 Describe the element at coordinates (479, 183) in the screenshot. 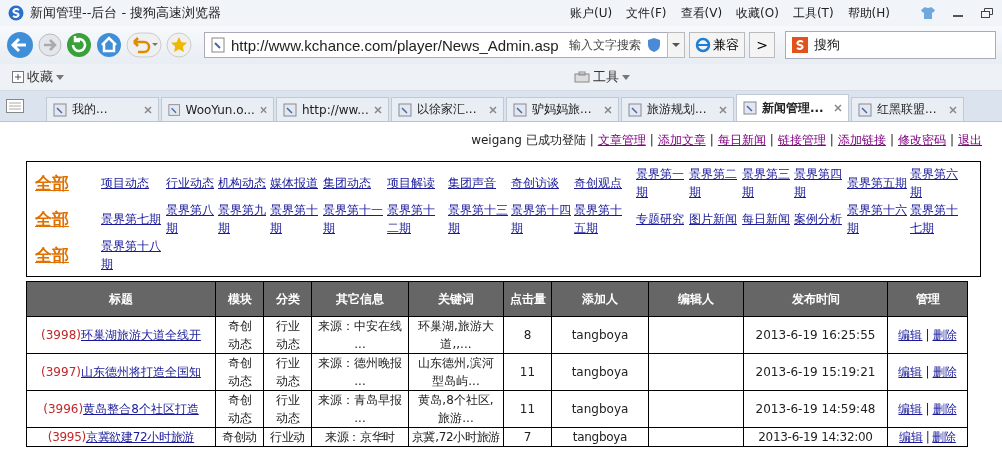

I see `category-link: 集团声音` at that location.